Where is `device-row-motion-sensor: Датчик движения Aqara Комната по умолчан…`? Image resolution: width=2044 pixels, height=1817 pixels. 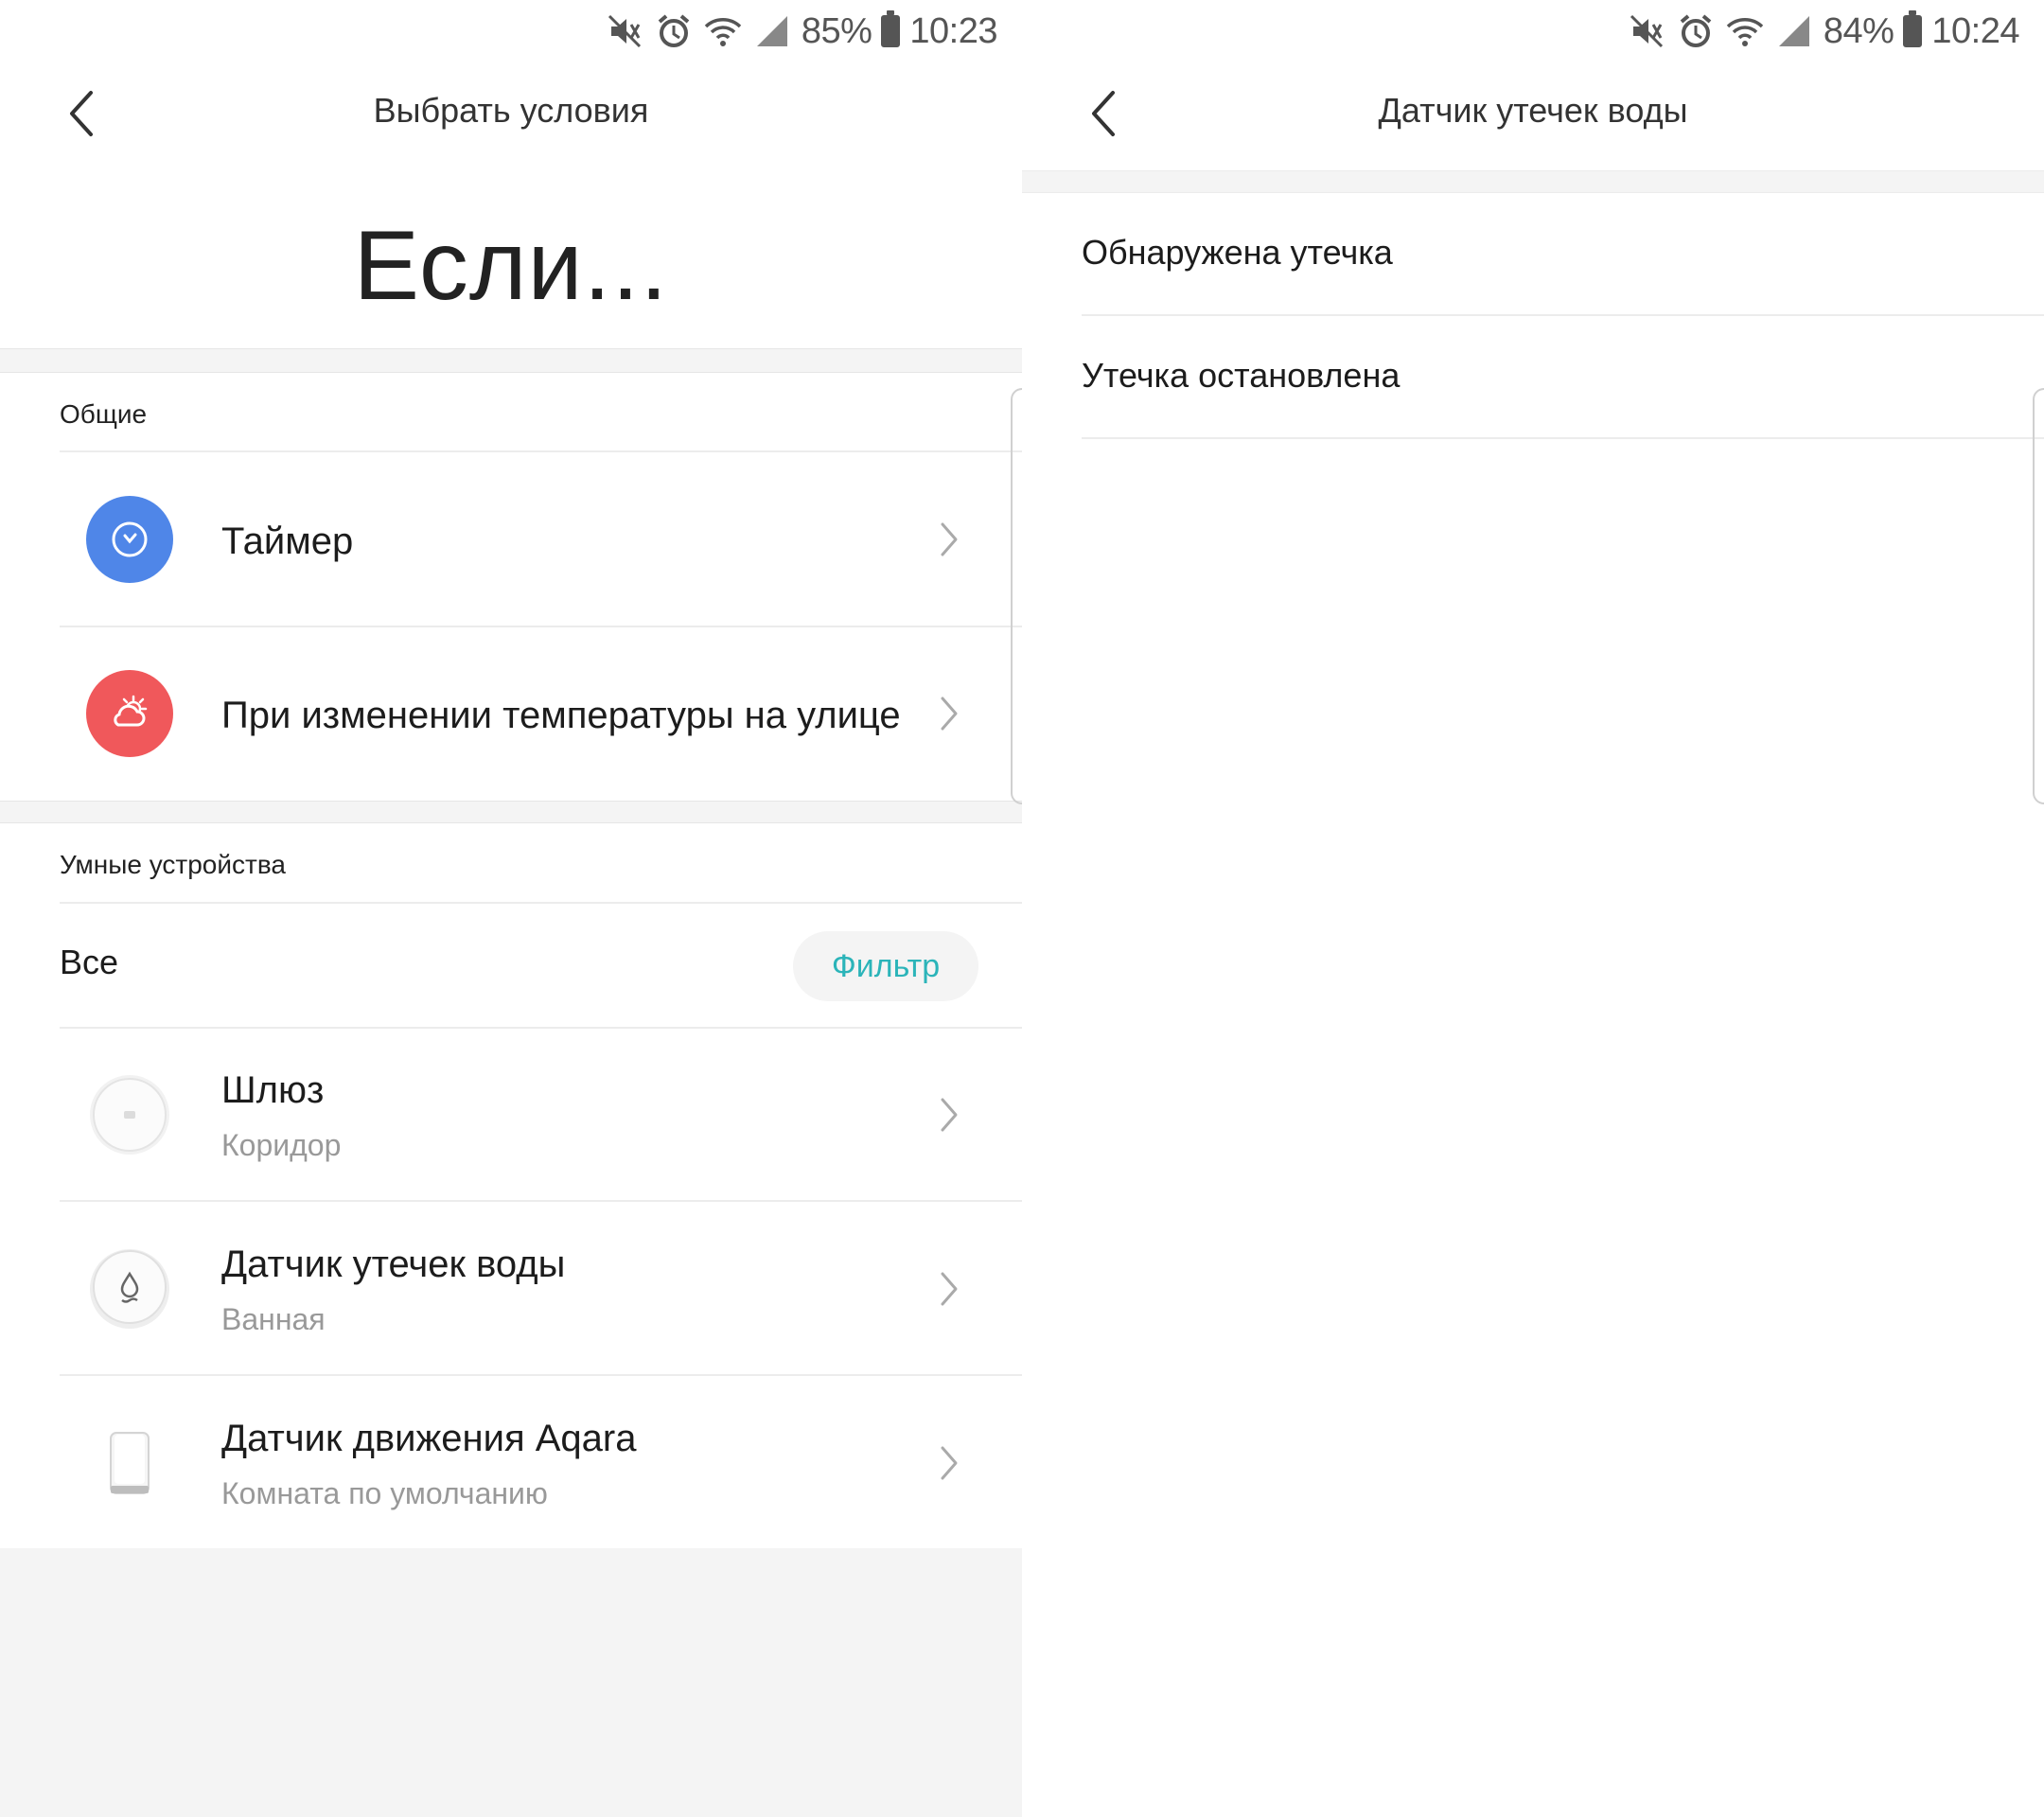
device-row-motion-sensor: Датчик движения Aqara Комната по умолчан… is located at coordinates (511, 1463).